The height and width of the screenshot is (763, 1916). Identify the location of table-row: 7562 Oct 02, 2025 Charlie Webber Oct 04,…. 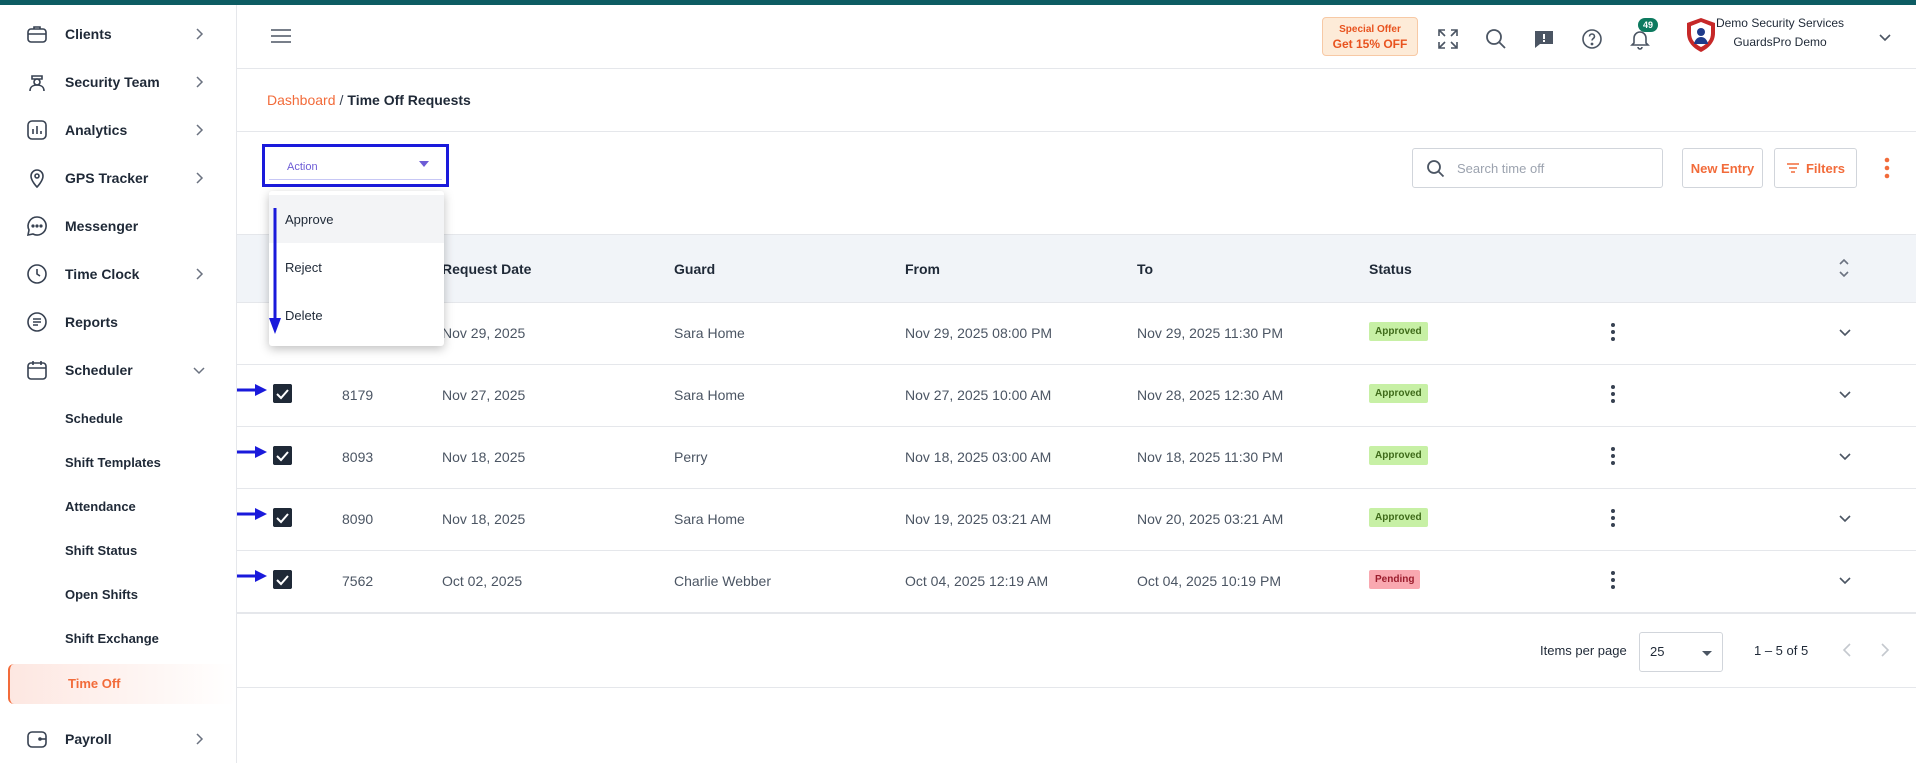
(1076, 582).